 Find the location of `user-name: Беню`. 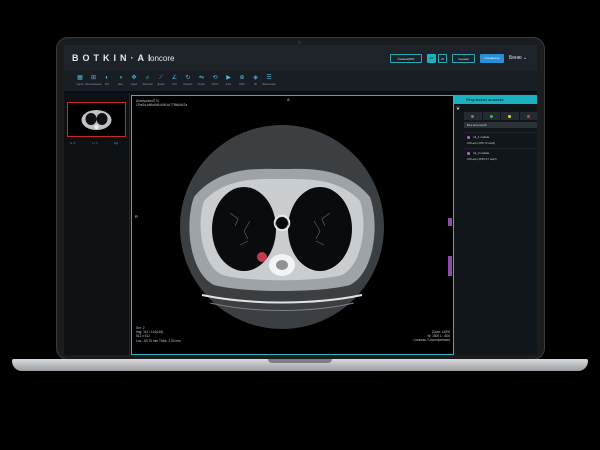

user-name: Беню is located at coordinates (515, 58).